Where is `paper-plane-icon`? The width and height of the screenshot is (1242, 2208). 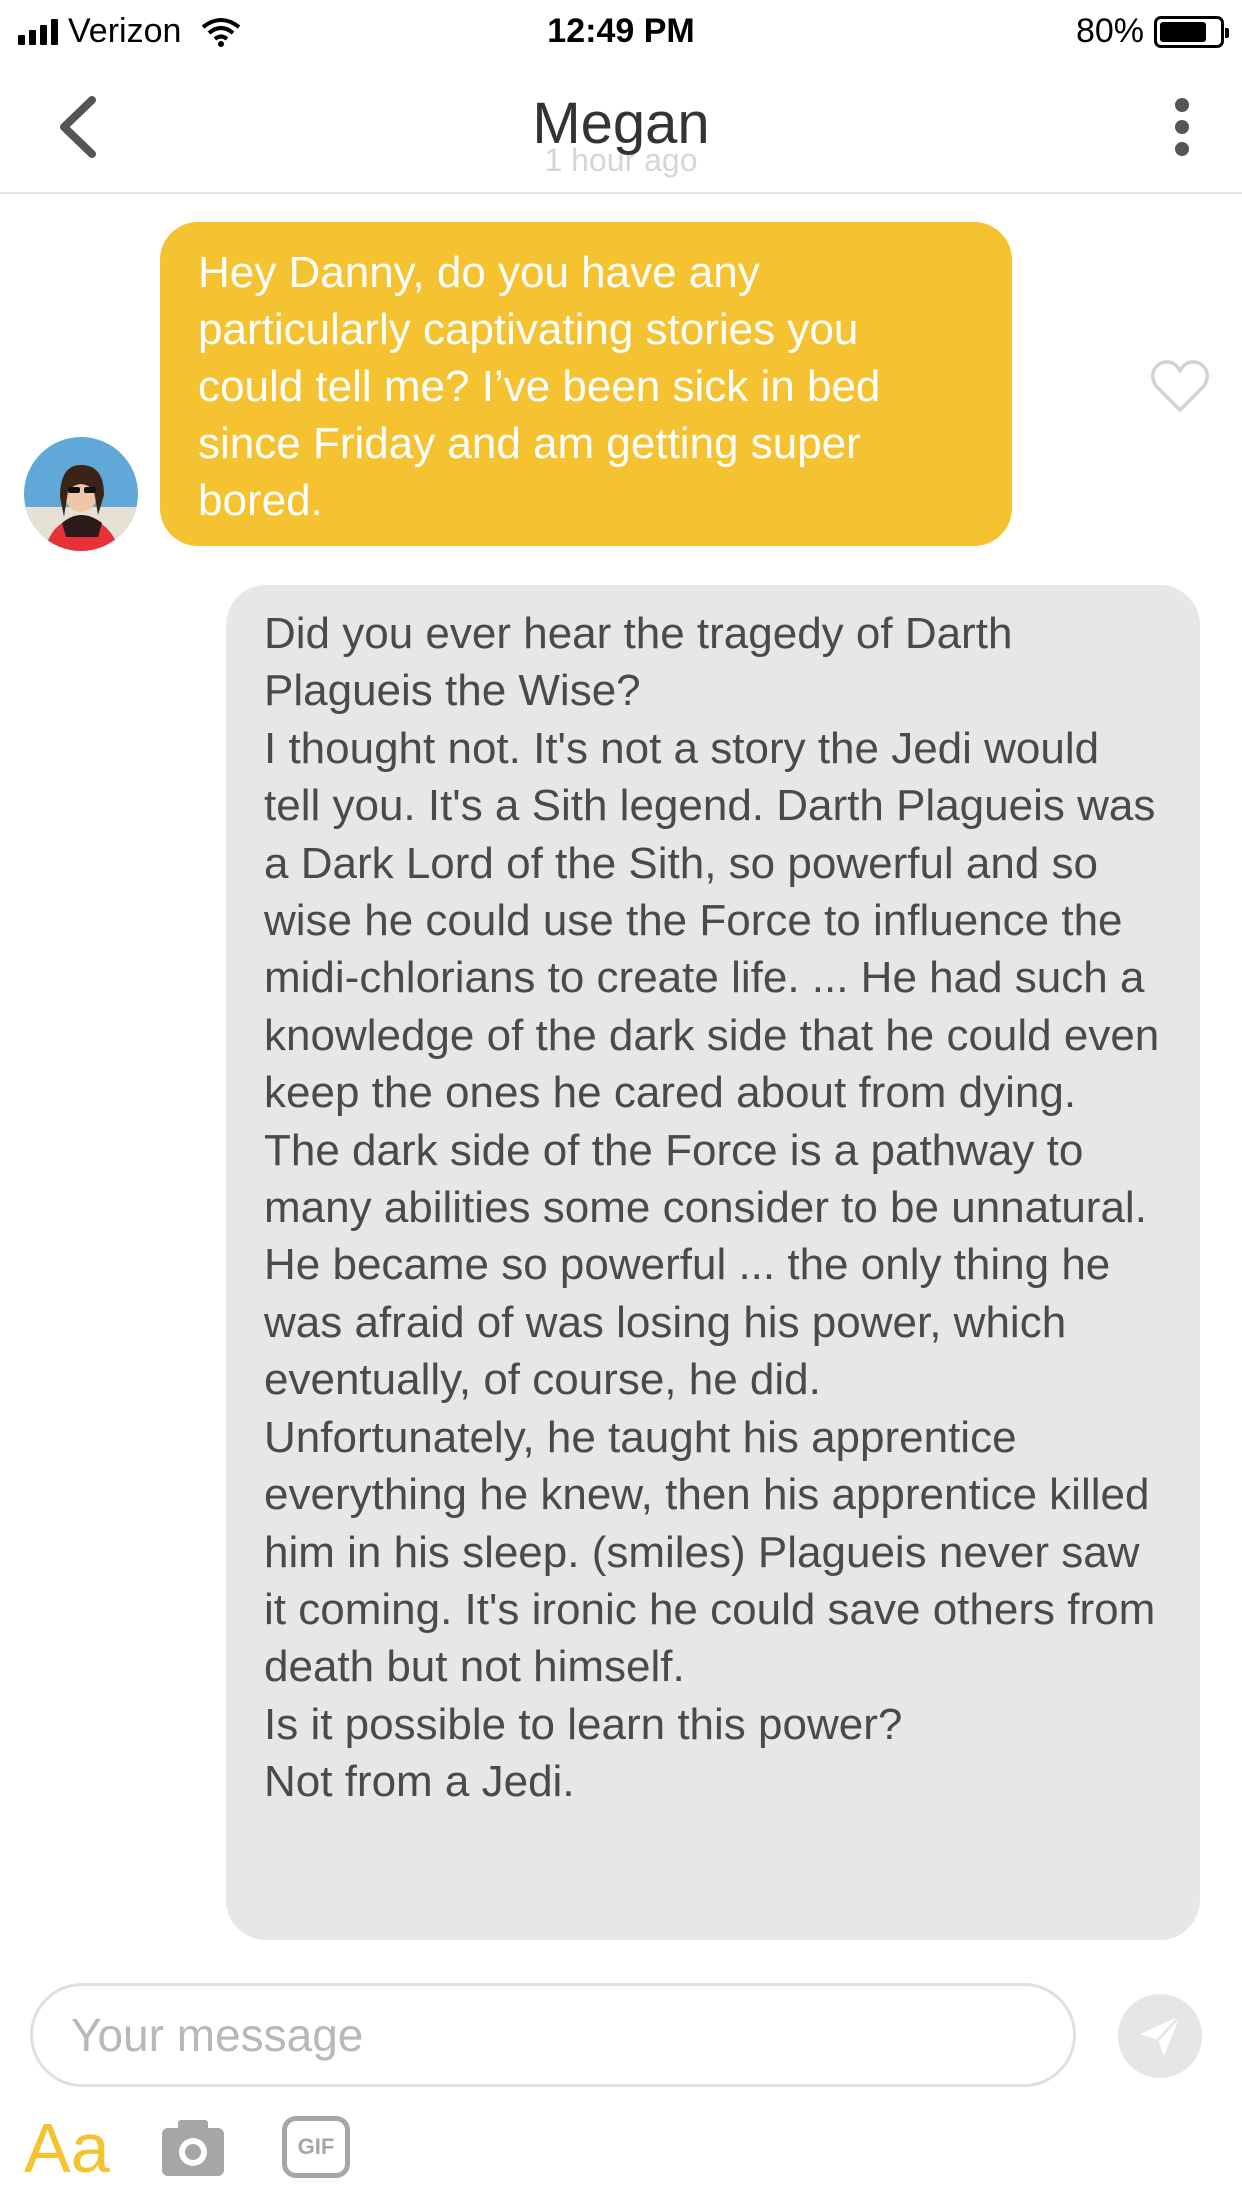
paper-plane-icon is located at coordinates (1161, 2035).